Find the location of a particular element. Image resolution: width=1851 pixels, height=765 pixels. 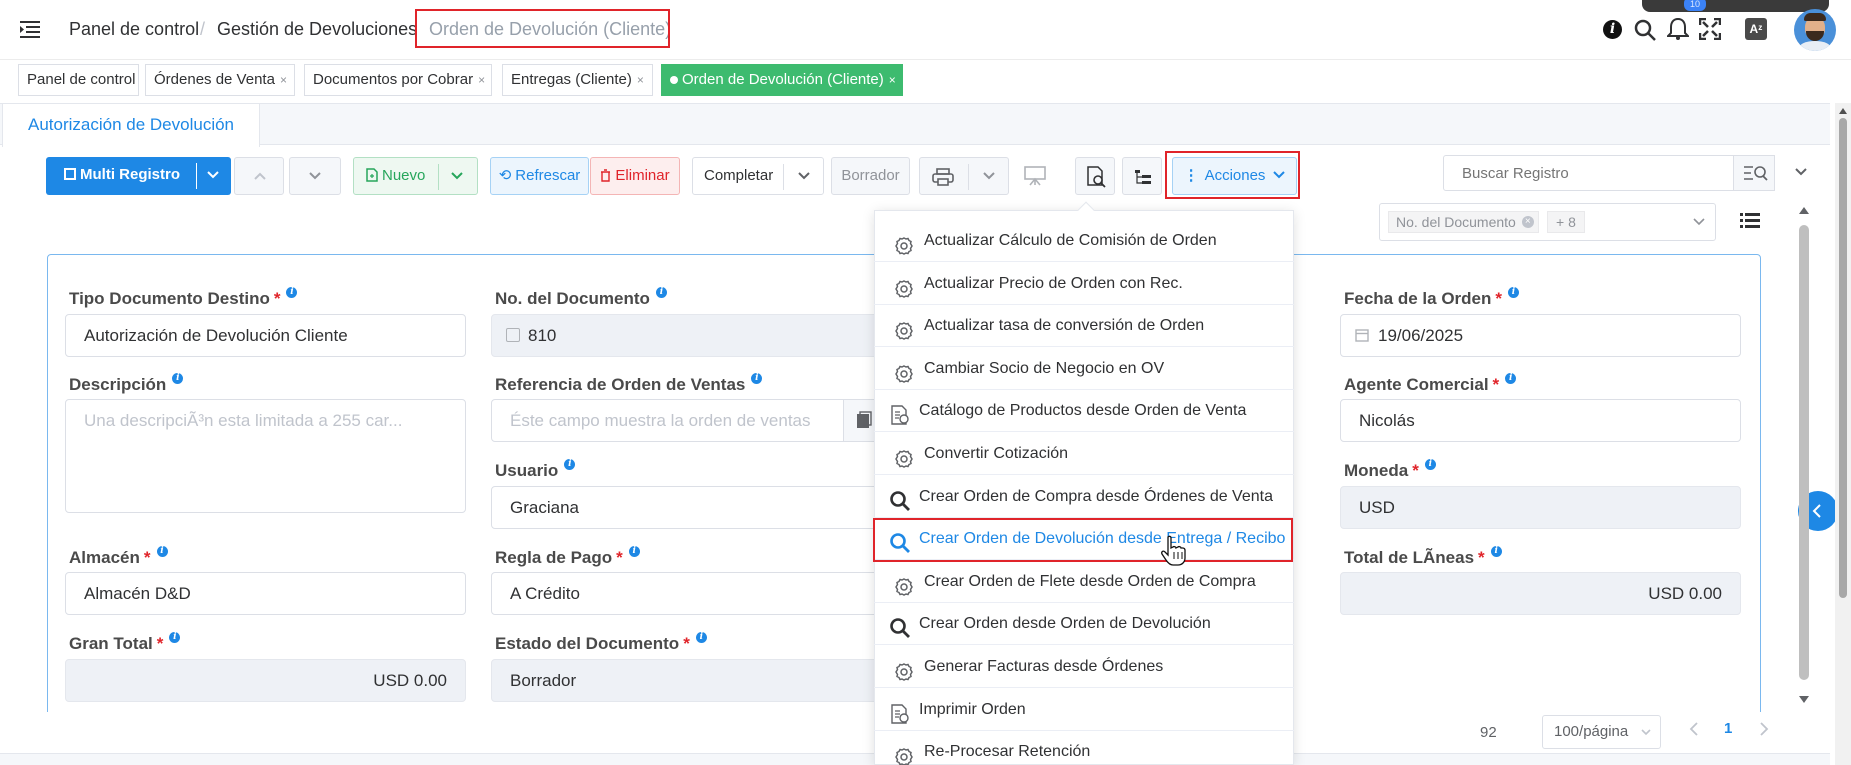

menu-item: Actualizar tasa de conversión de Orden is located at coordinates (1084, 326).